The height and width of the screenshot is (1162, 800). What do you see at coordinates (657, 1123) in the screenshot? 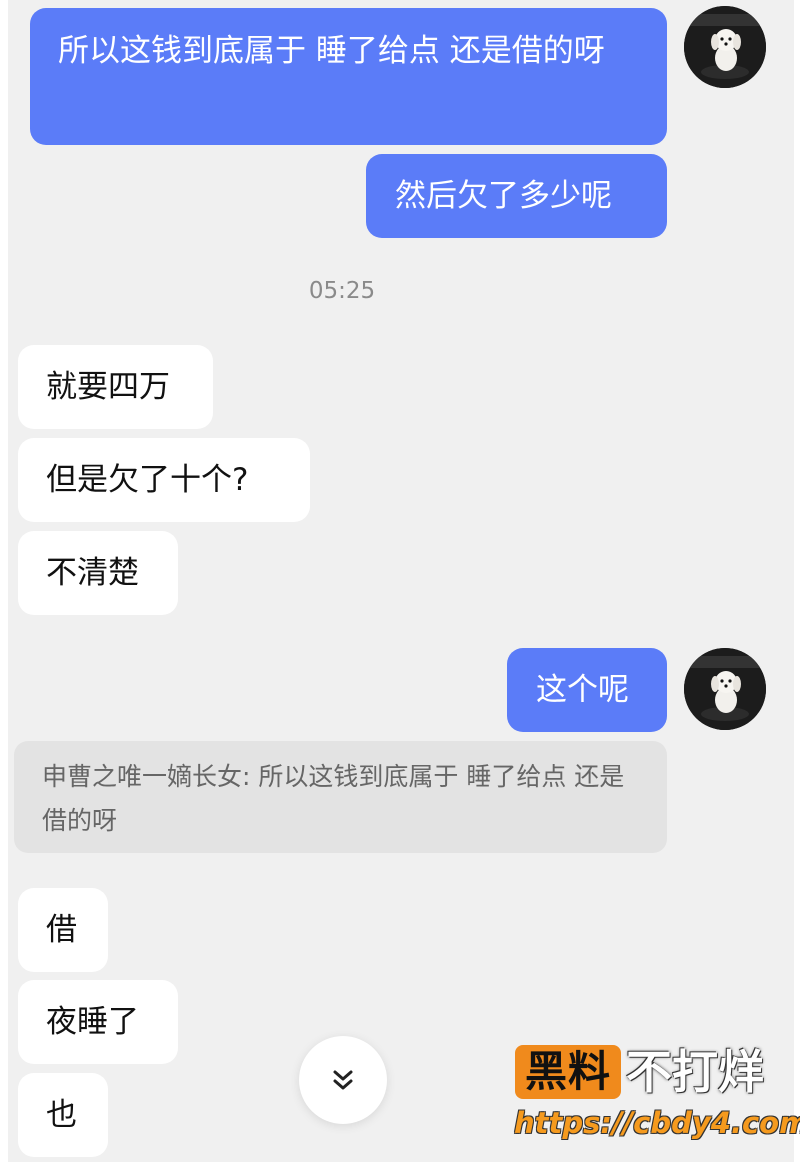
I see `watermark-url: https://cbdy4.com` at bounding box center [657, 1123].